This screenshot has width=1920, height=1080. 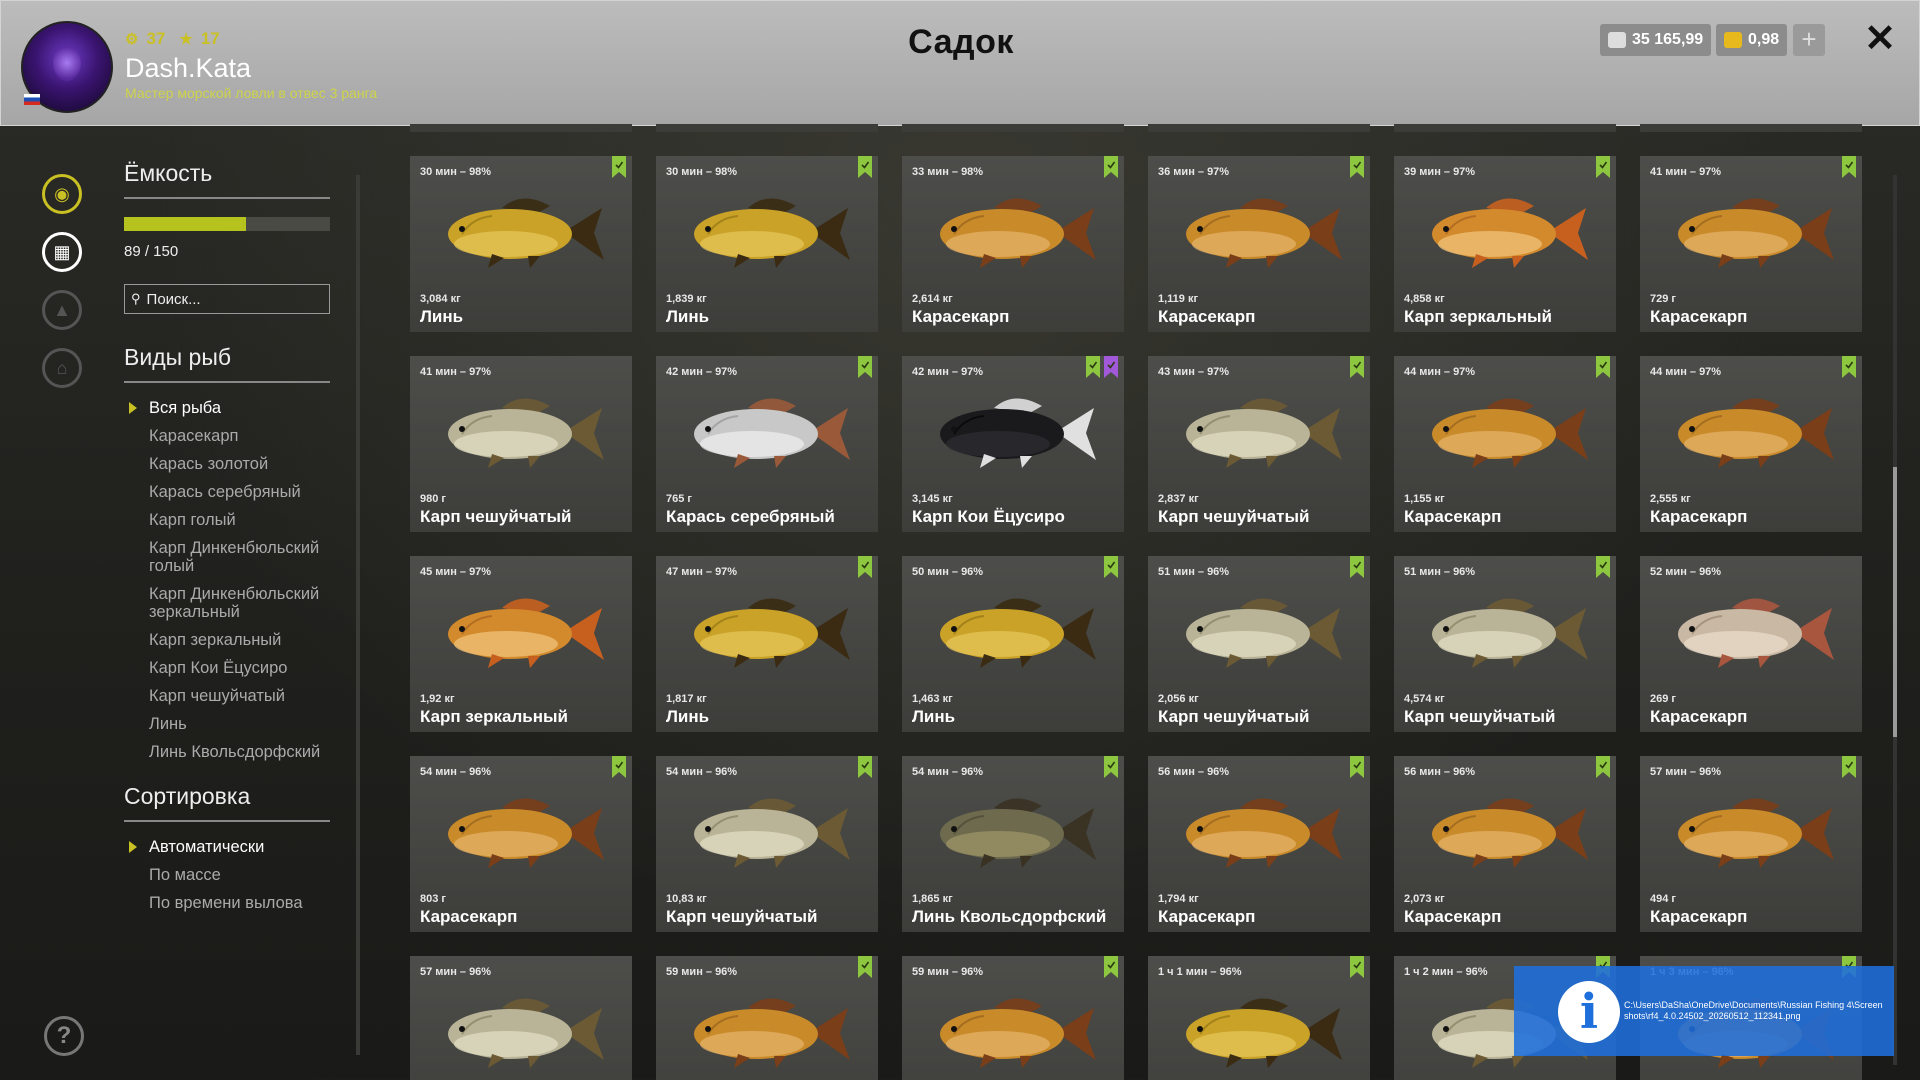 I want to click on fish-card: 57 мин – 96%, so click(x=521, y=1018).